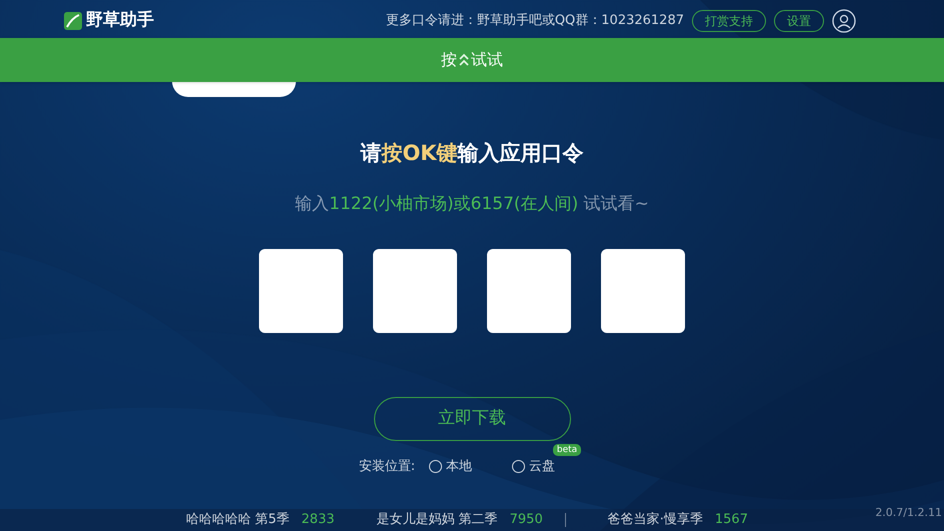 This screenshot has width=944, height=531. I want to click on show-title: 是女儿是妈妈 第二季, so click(437, 520).